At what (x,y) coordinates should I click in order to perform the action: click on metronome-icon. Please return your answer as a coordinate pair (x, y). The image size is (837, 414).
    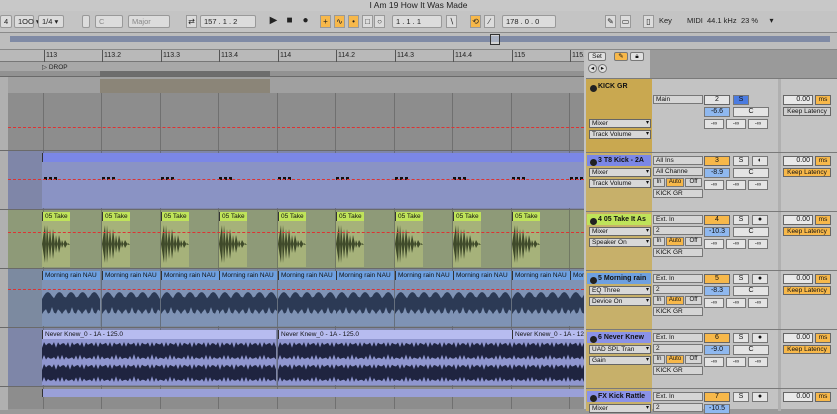
    Looking at the image, I should click on (86, 21).